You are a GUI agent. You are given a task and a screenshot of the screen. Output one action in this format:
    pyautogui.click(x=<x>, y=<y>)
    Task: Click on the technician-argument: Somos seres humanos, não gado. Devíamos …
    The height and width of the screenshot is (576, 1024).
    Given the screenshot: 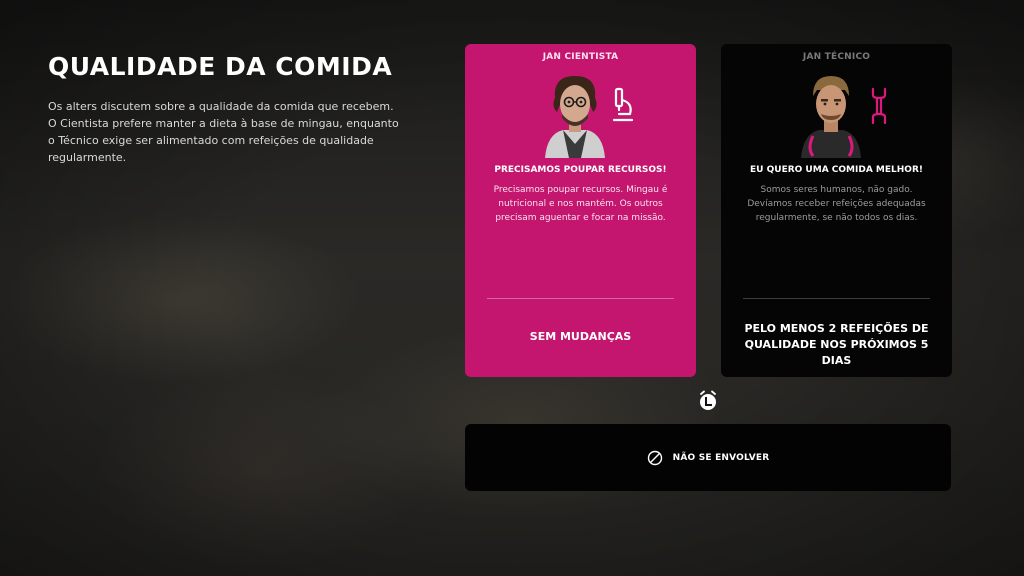 What is the action you would take?
    pyautogui.click(x=836, y=204)
    